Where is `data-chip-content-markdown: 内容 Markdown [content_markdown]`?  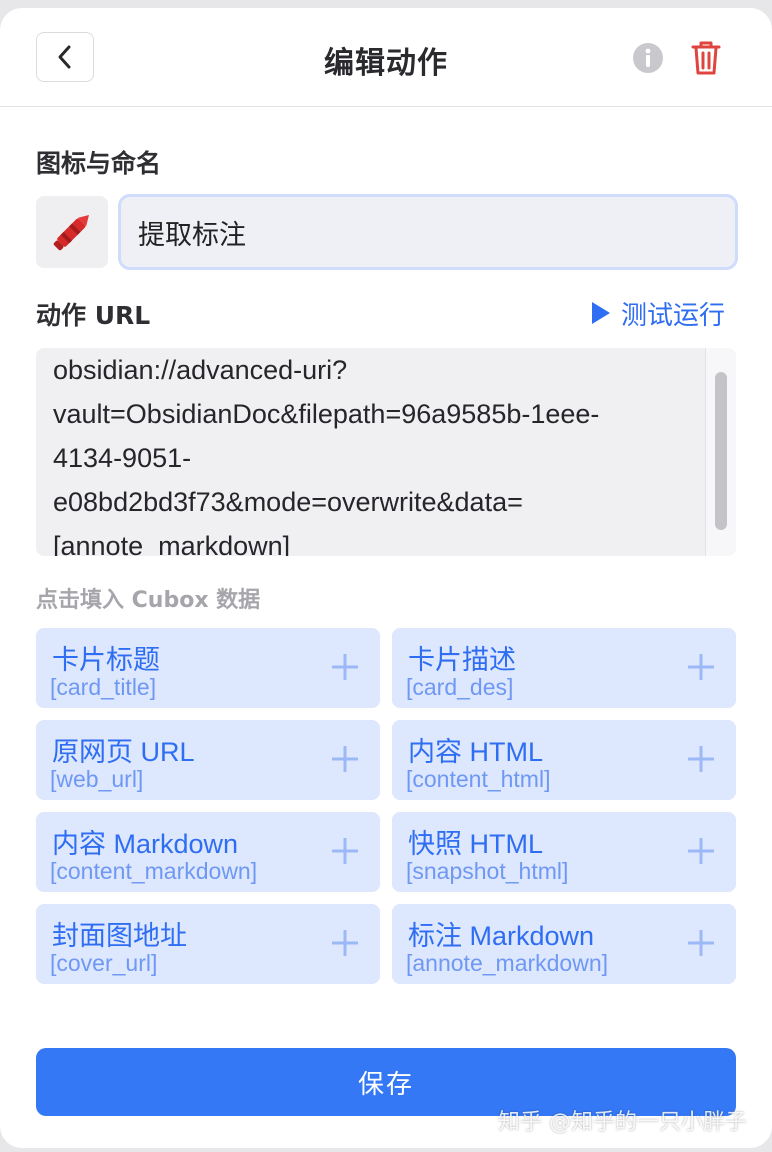
data-chip-content-markdown: 内容 Markdown [content_markdown] is located at coordinates (208, 852).